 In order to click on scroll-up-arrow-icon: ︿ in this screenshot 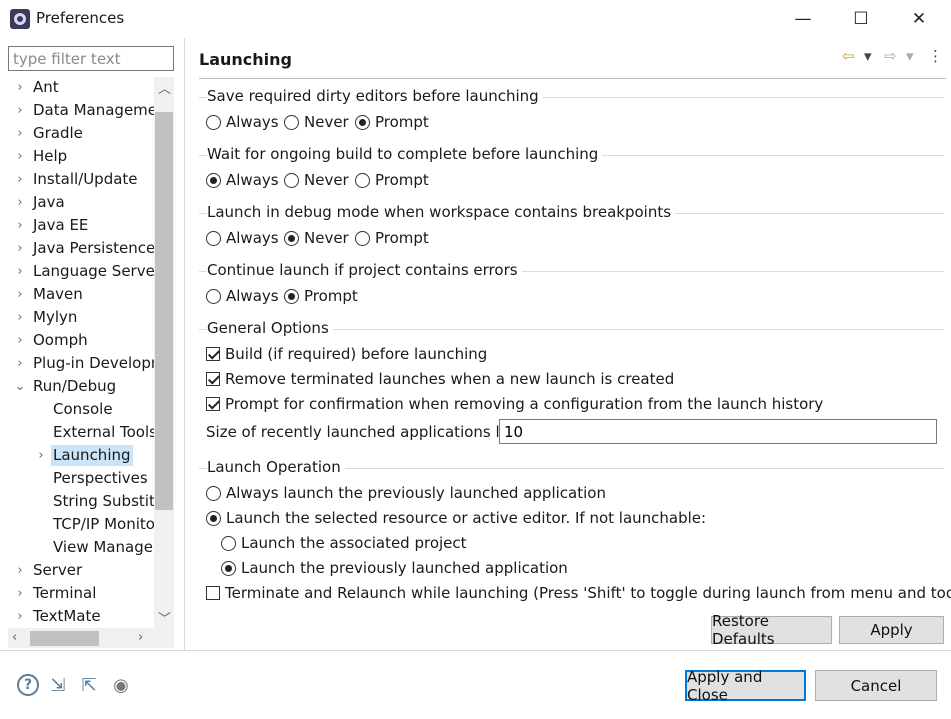, I will do `click(164, 87)`.